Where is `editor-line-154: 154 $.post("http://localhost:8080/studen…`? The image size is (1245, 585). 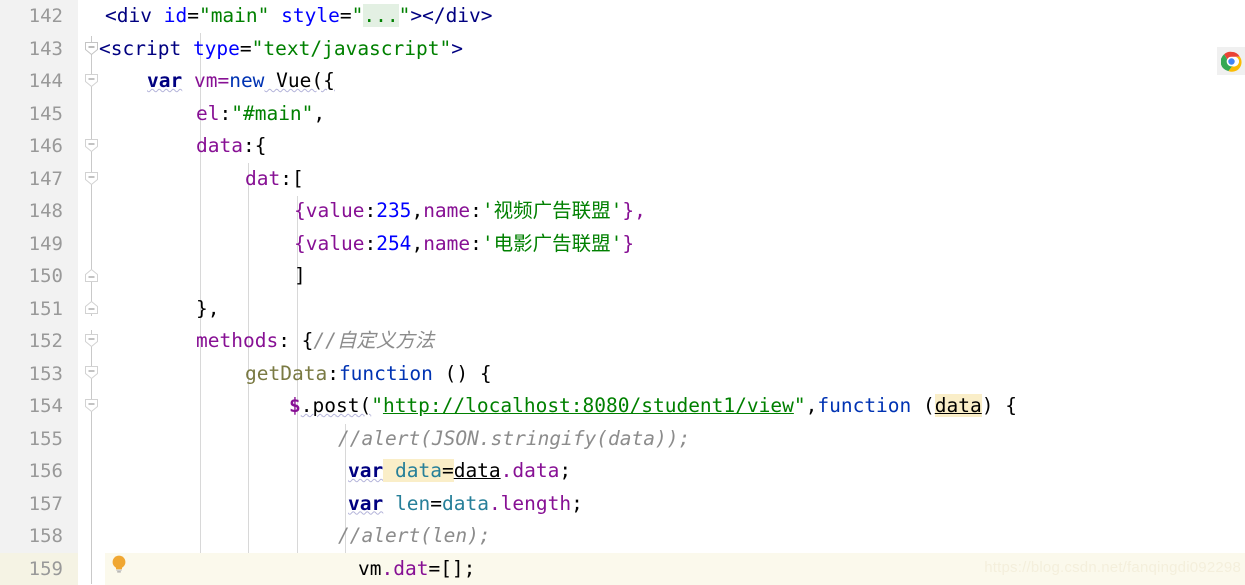
editor-line-154: 154 $.post("http://localhost:8080/studen… is located at coordinates (622, 406).